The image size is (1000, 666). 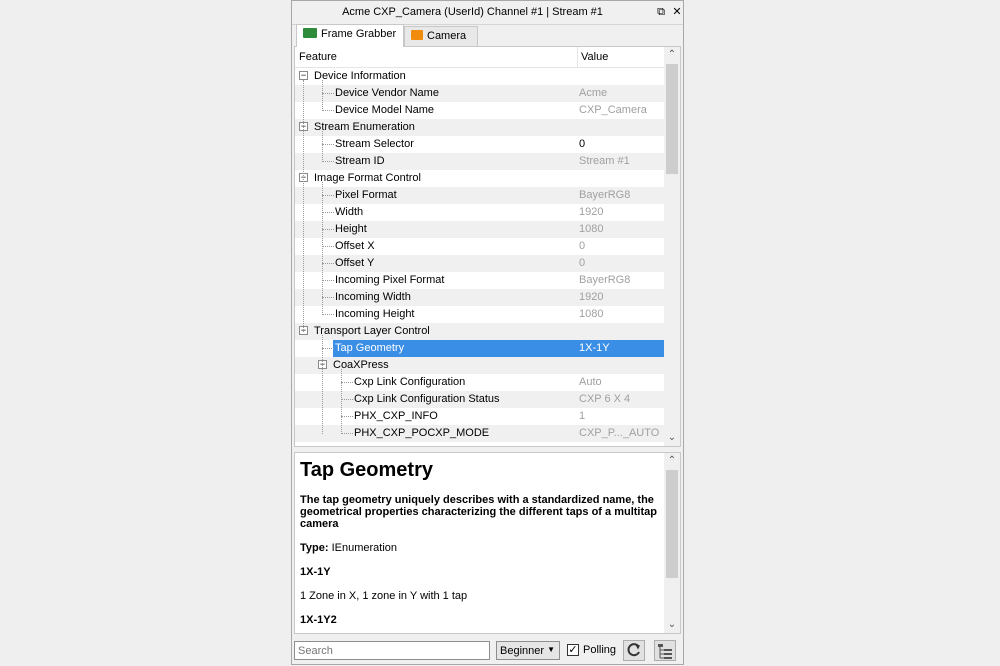 I want to click on feature-value: Acme, so click(x=593, y=93).